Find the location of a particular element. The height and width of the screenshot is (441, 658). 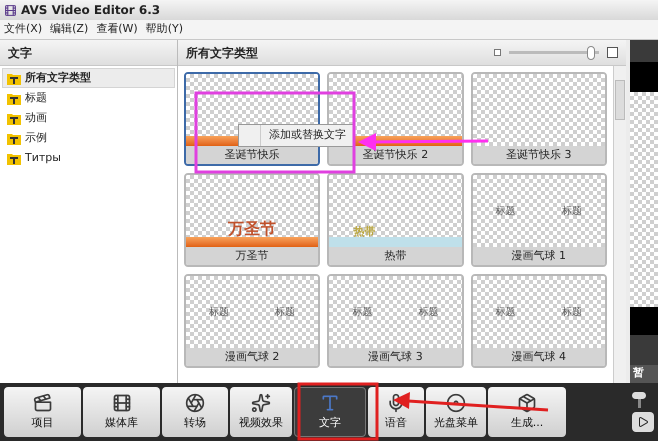

app-icon is located at coordinates (10, 10).